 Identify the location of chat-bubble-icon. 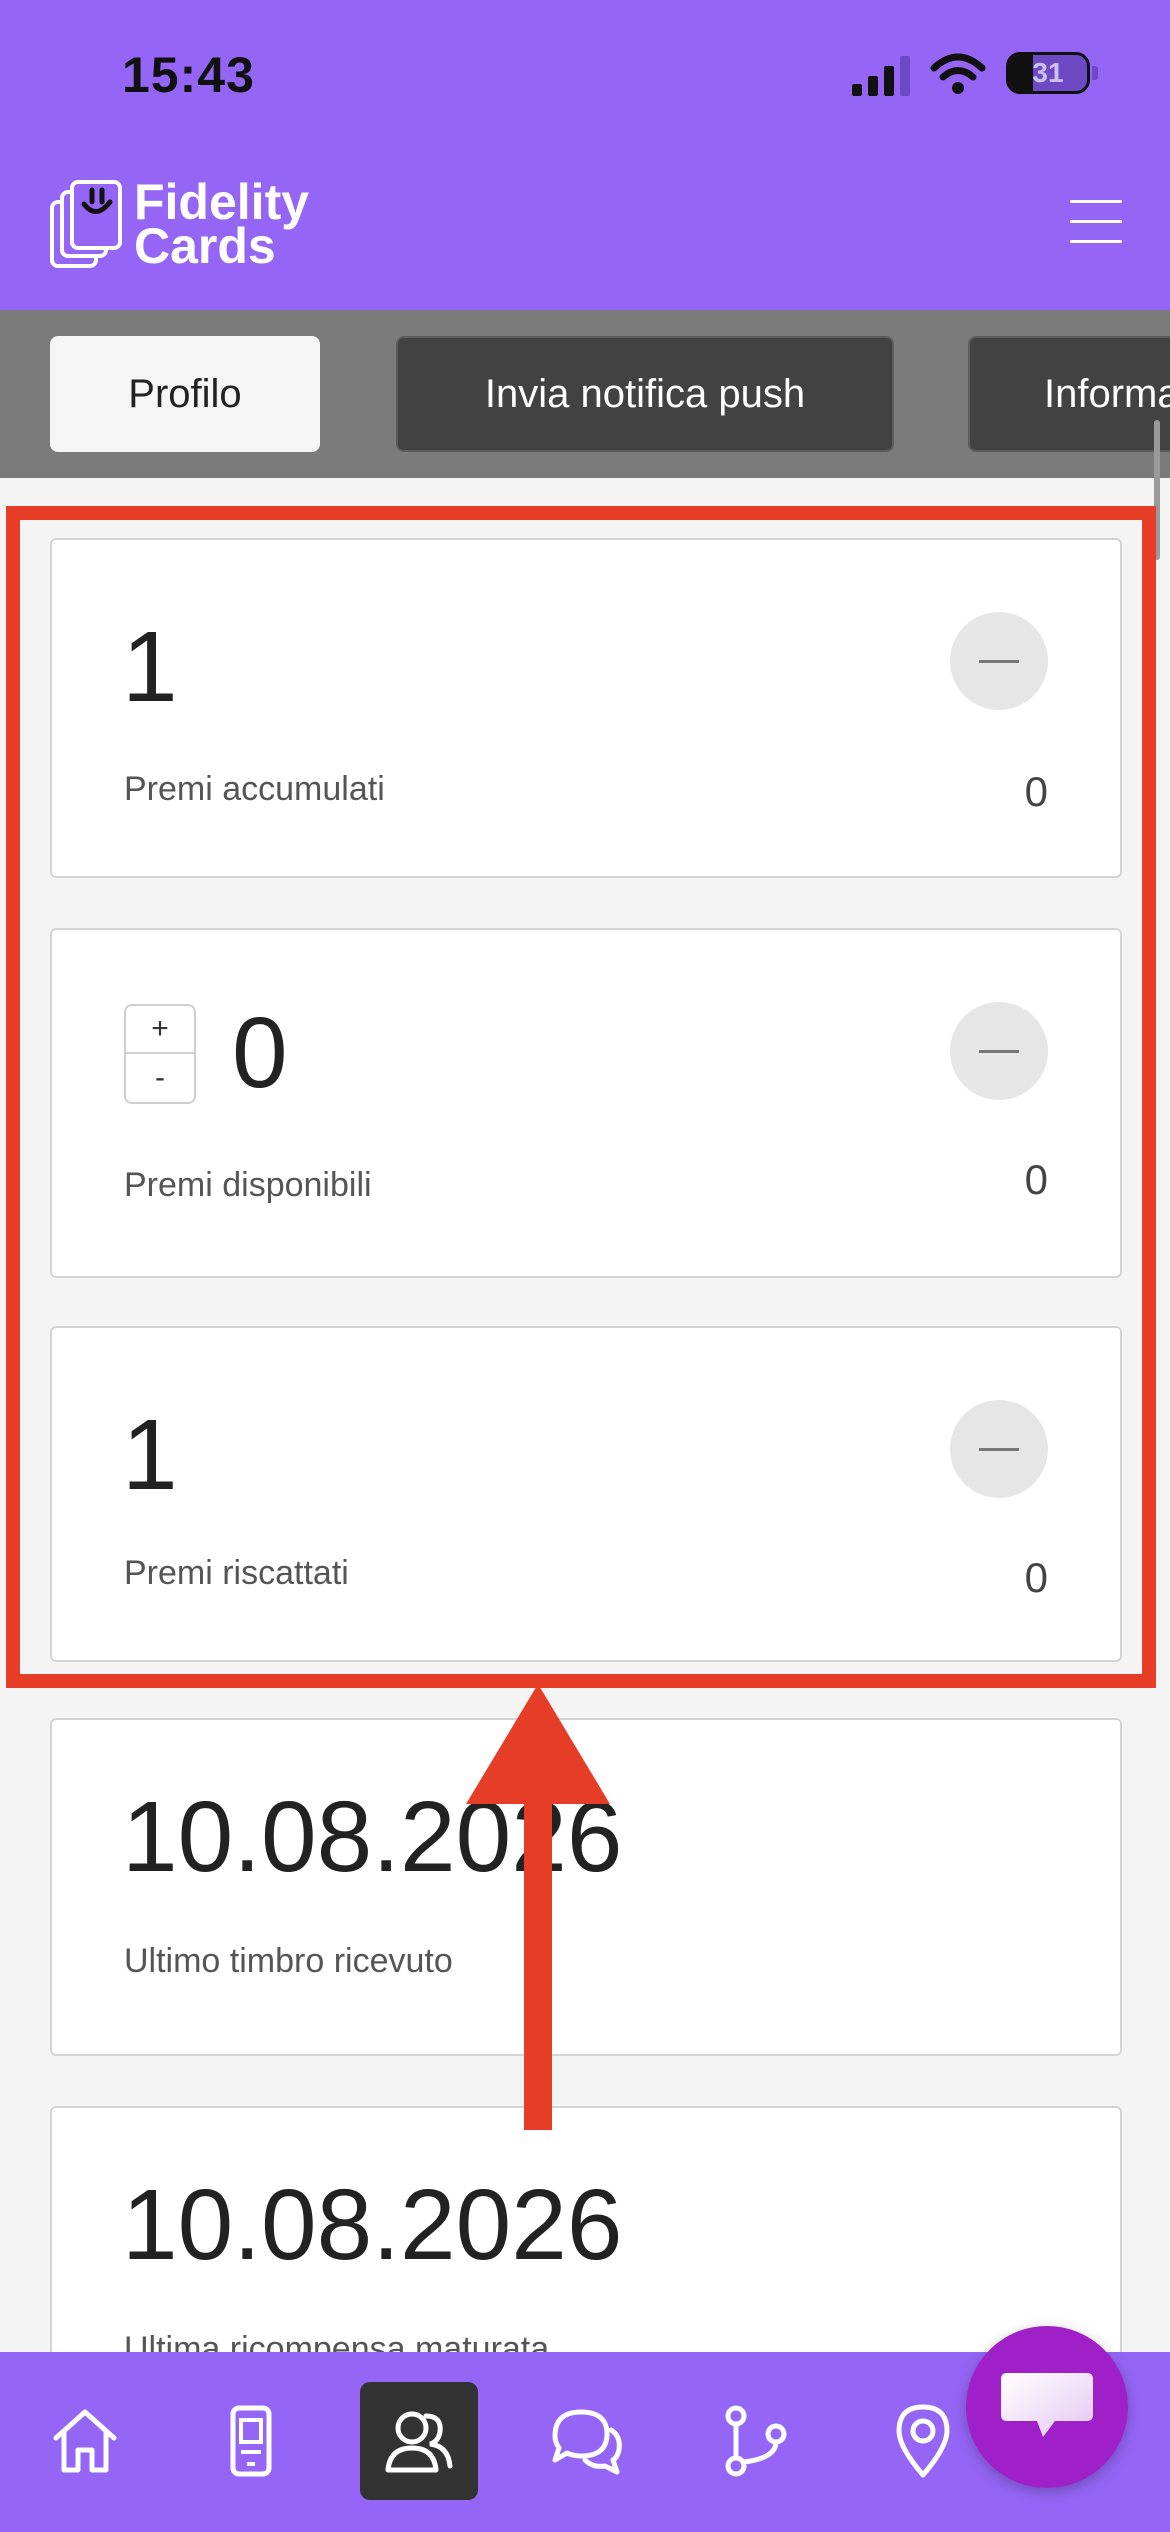
(1047, 2405).